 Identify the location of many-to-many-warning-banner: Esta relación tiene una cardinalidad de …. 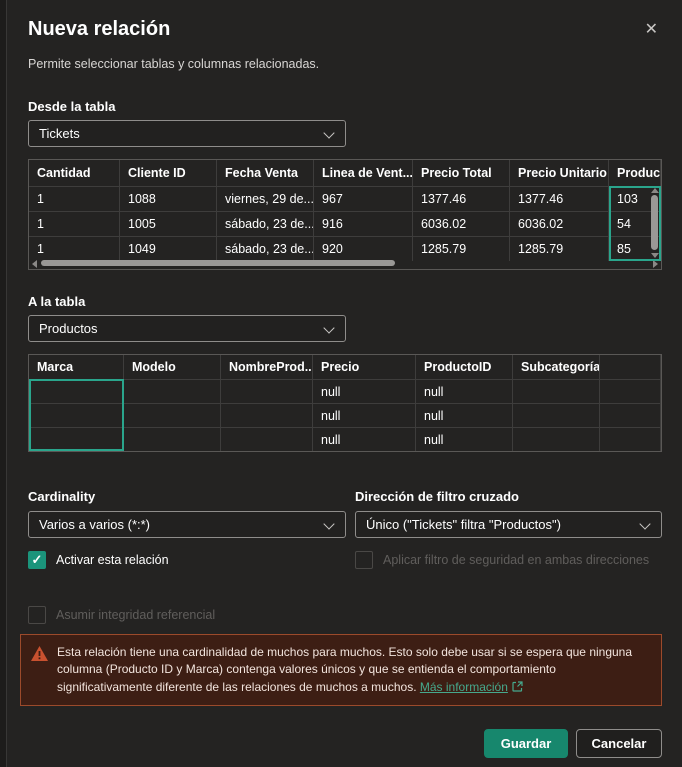
(341, 670).